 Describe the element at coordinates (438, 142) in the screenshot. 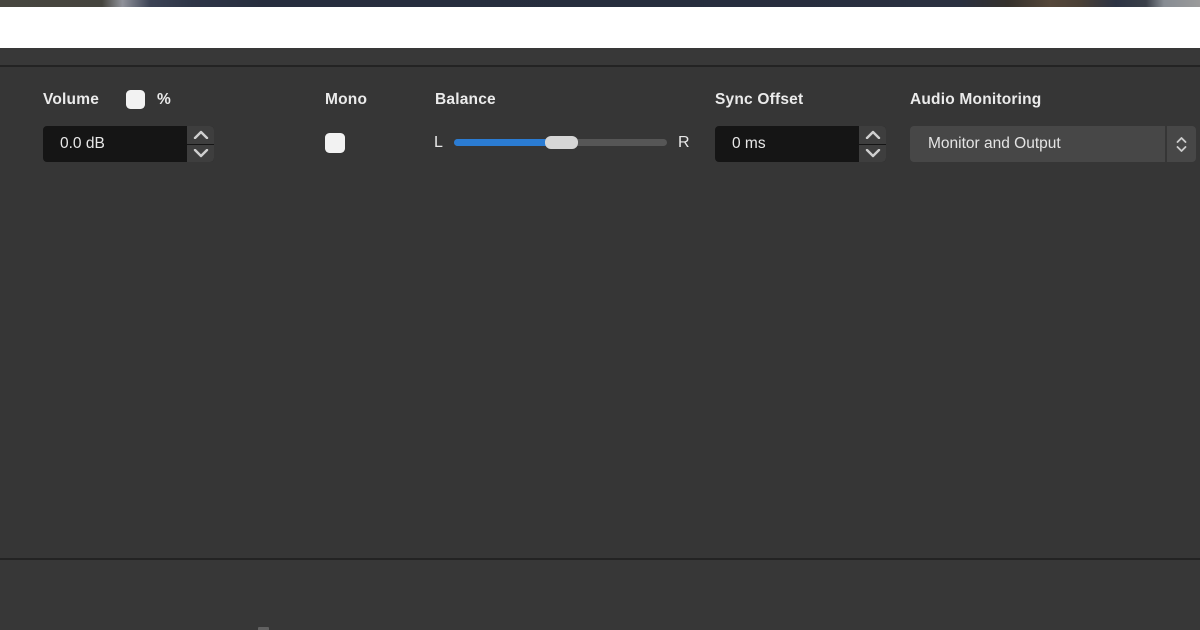

I see `balance-left-label: L` at that location.